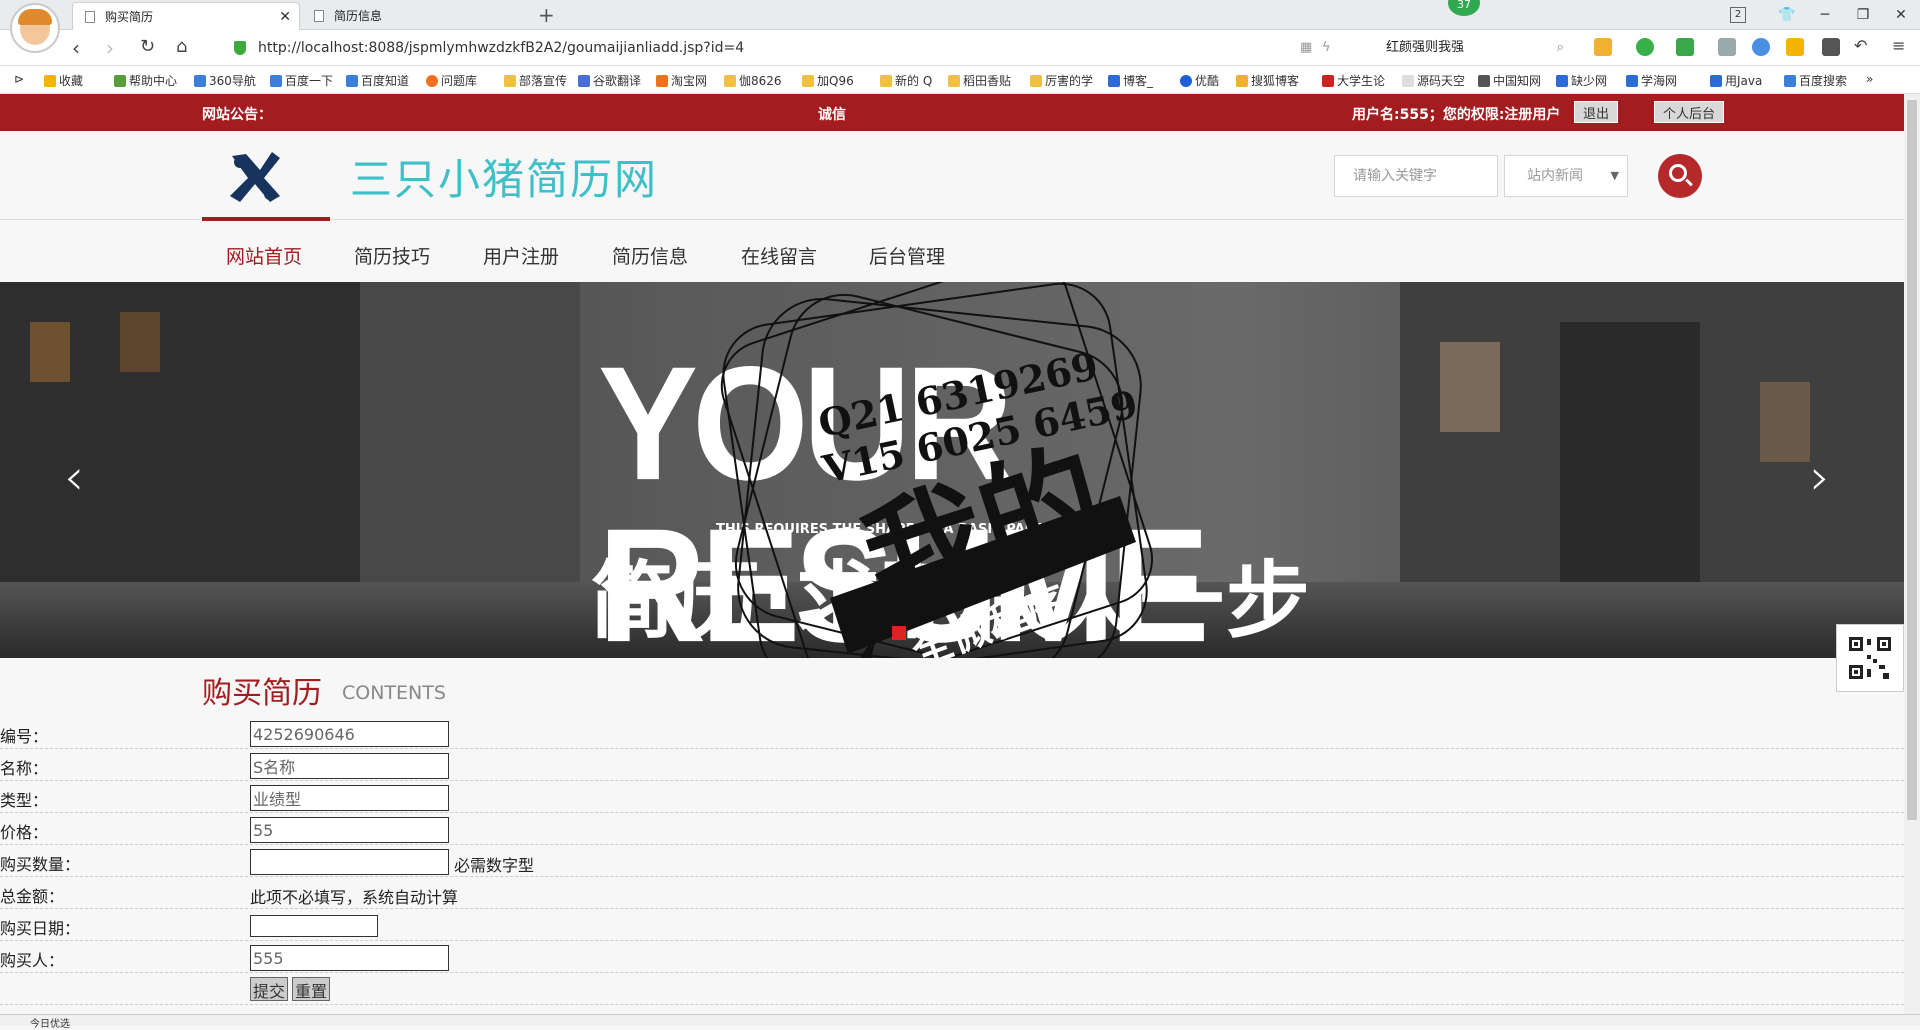 The height and width of the screenshot is (1030, 1920). I want to click on reset-button: 重置, so click(311, 989).